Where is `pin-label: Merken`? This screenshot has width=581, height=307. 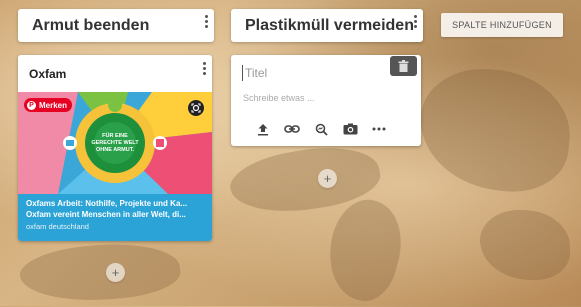 pin-label: Merken is located at coordinates (53, 105).